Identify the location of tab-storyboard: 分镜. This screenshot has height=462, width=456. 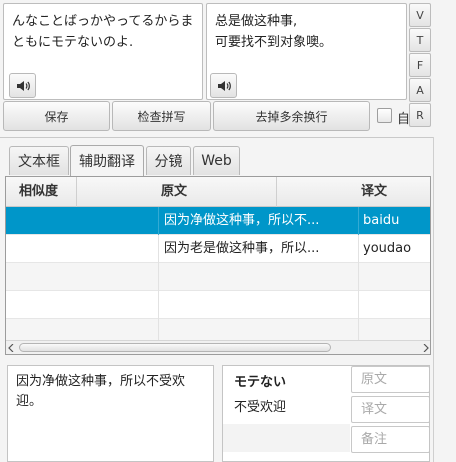
(168, 160).